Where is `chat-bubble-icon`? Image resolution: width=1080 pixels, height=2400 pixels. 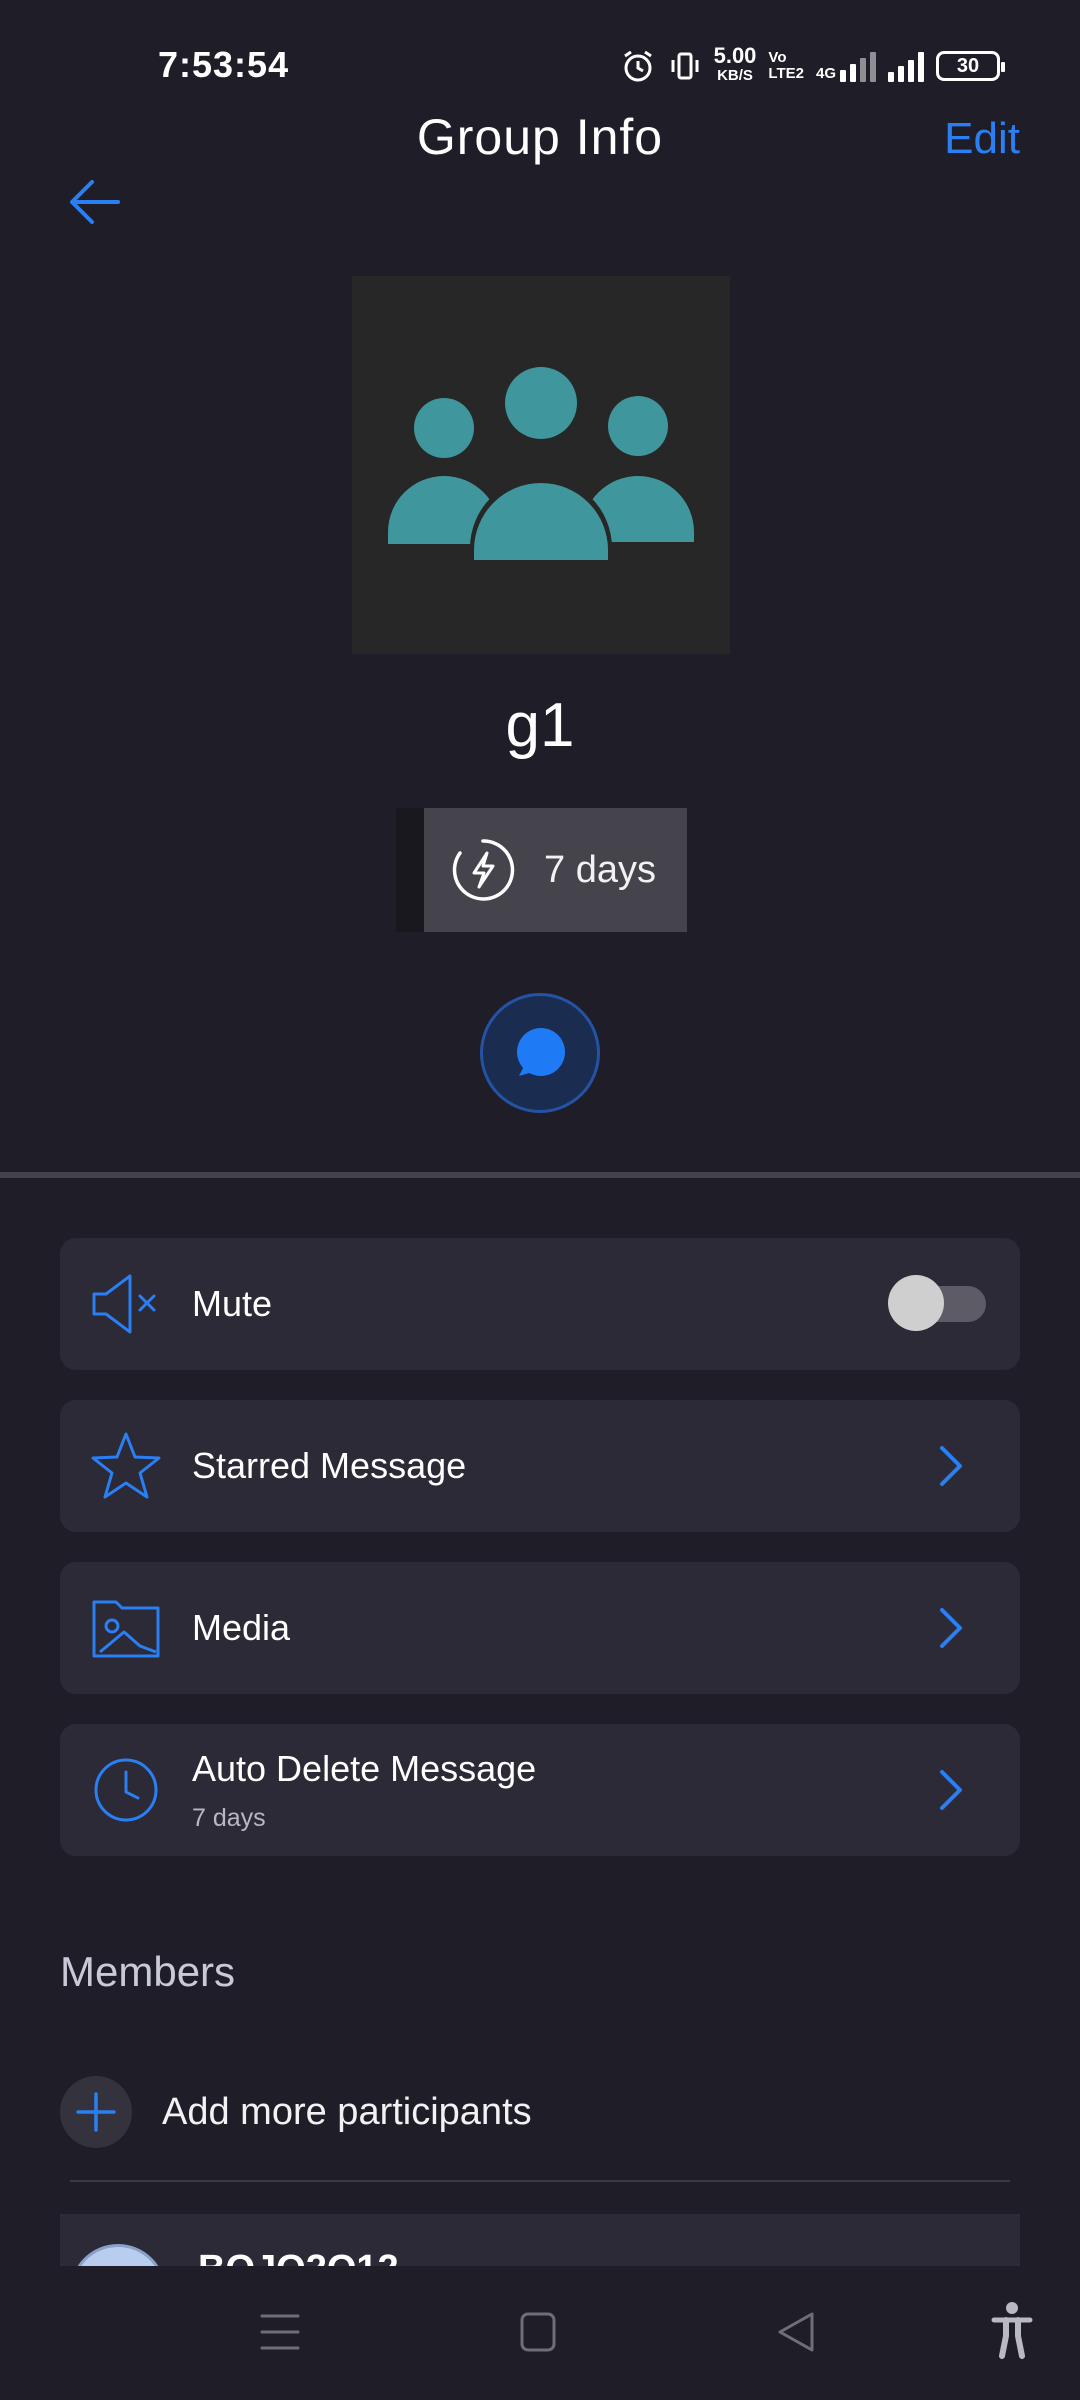
chat-bubble-icon is located at coordinates (541, 1052).